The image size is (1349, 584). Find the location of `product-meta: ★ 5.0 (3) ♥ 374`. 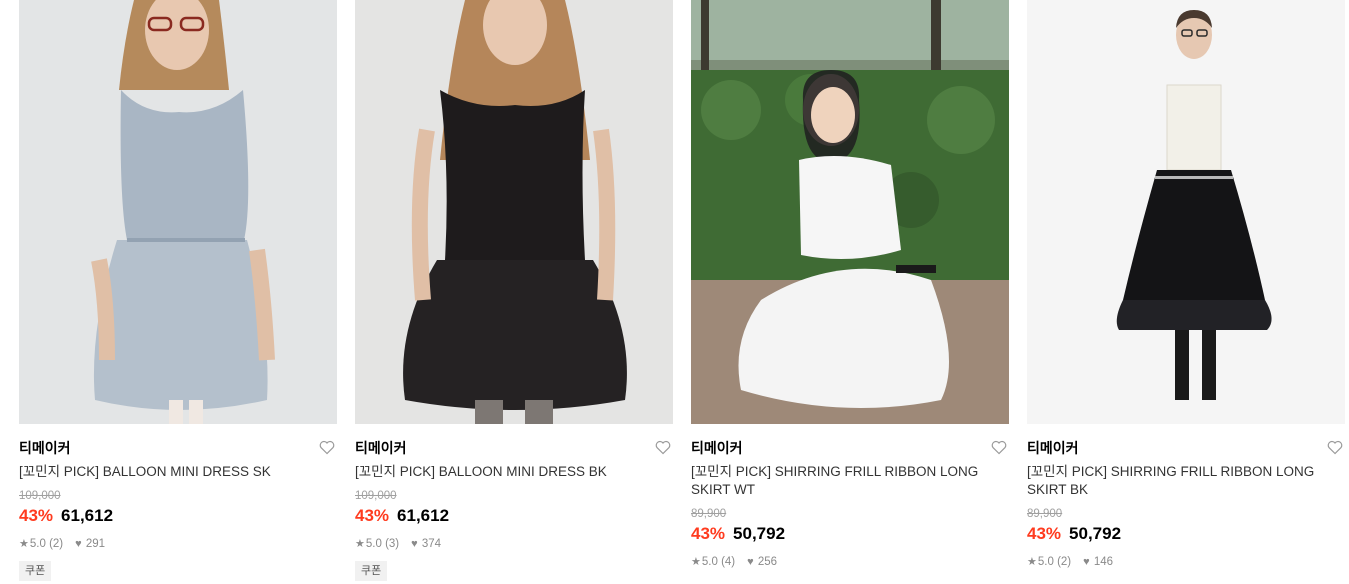

product-meta: ★ 5.0 (3) ♥ 374 is located at coordinates (398, 544).